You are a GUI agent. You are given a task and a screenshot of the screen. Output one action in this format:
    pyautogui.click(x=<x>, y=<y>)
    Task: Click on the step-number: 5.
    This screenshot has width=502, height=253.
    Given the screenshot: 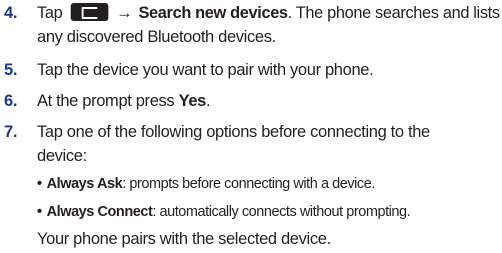 What is the action you would take?
    pyautogui.click(x=11, y=70)
    